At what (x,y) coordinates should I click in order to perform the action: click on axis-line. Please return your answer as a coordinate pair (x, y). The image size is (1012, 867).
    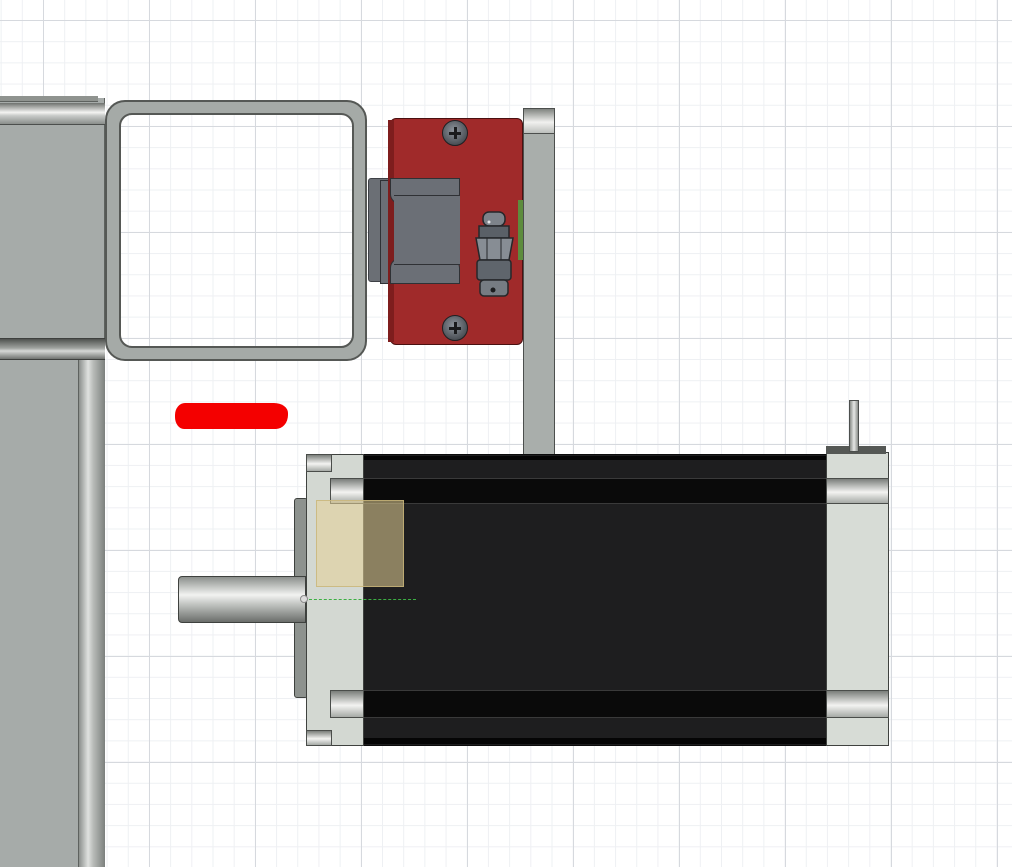
    Looking at the image, I should click on (360, 599).